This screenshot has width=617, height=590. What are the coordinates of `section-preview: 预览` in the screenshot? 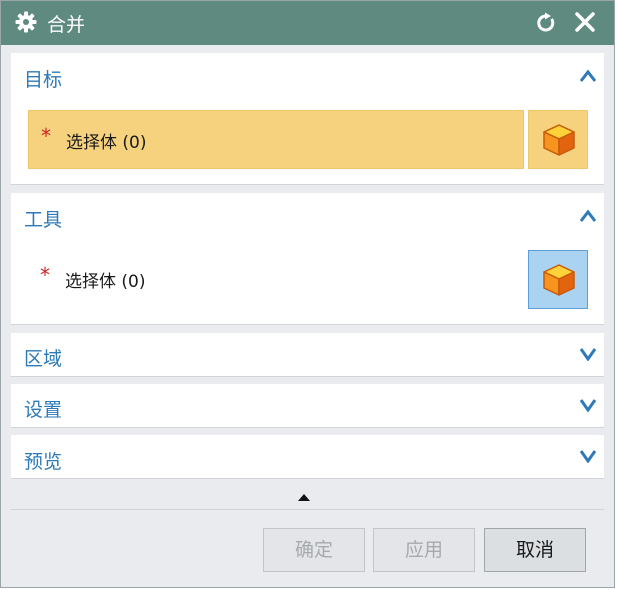 It's located at (307, 457).